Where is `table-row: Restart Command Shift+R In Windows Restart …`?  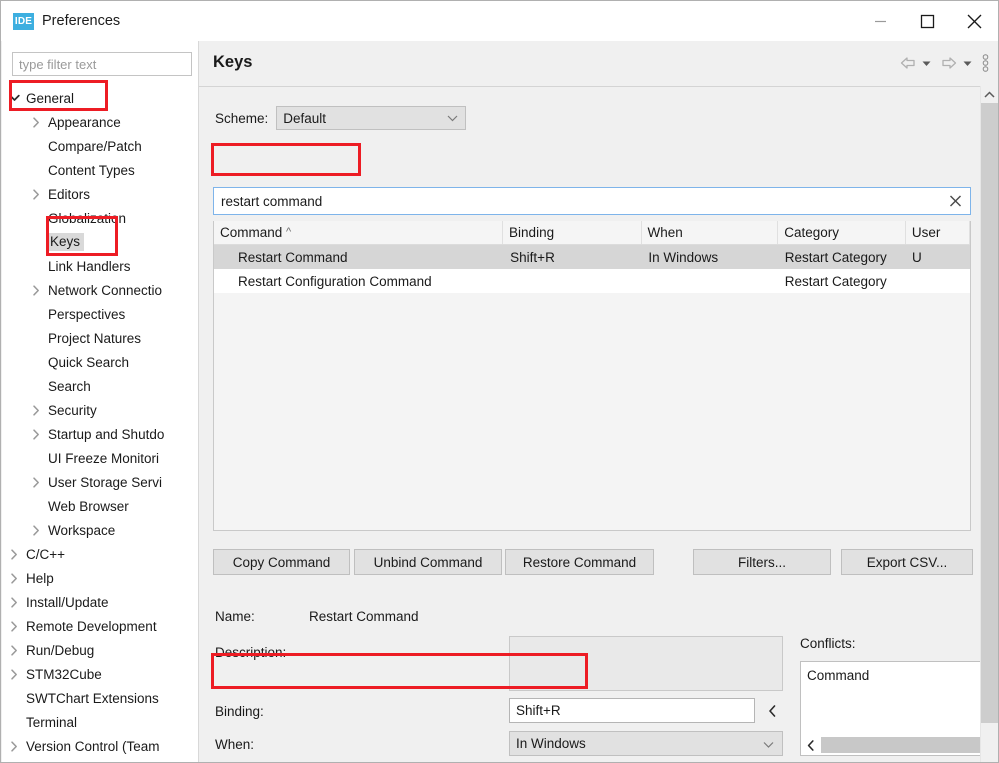 table-row: Restart Command Shift+R In Windows Restart … is located at coordinates (592, 257).